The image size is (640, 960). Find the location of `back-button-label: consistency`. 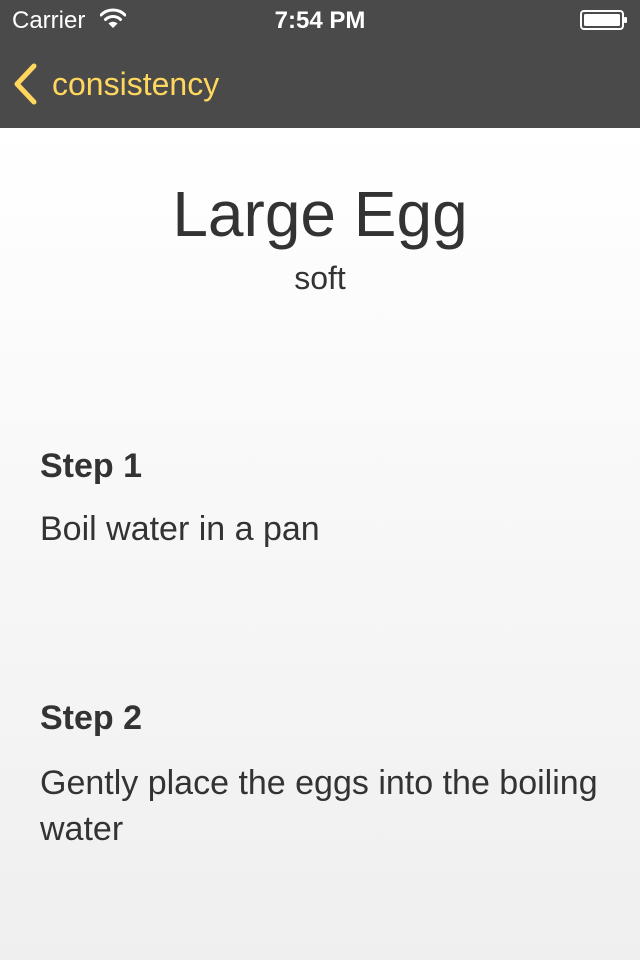

back-button-label: consistency is located at coordinates (136, 84).